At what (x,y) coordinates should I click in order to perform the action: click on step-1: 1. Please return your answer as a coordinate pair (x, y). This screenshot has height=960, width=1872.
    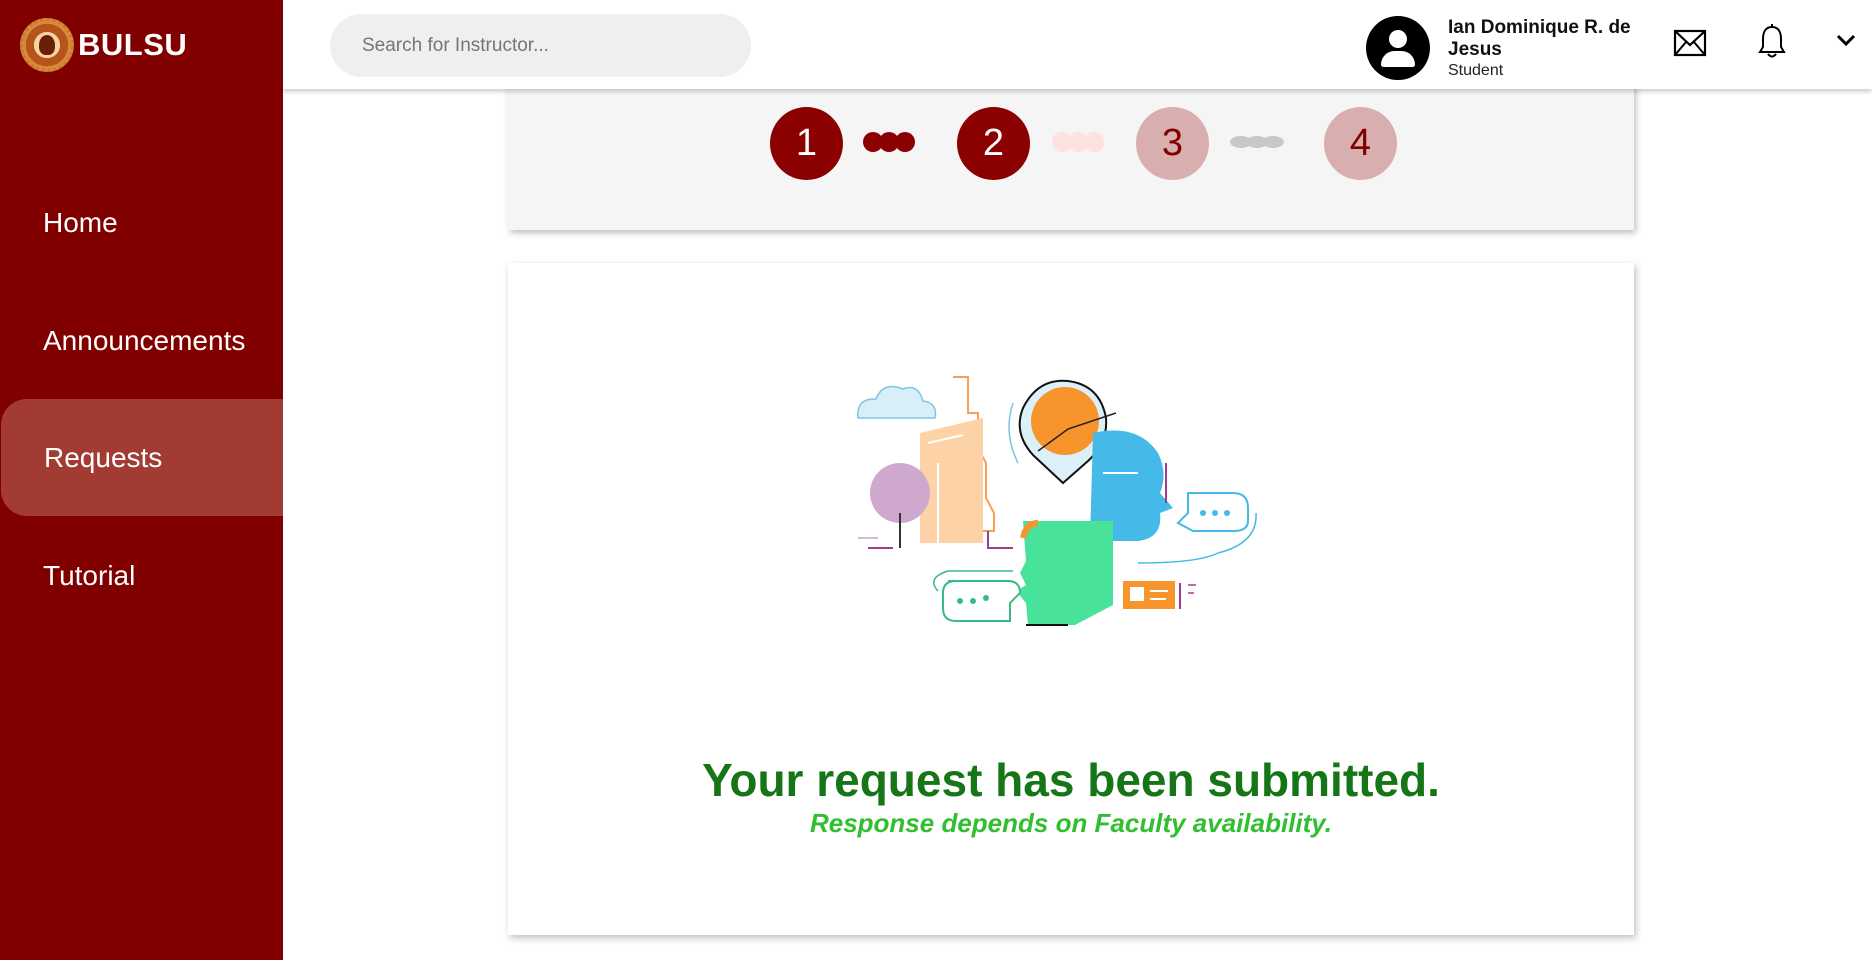
    Looking at the image, I should click on (806, 143).